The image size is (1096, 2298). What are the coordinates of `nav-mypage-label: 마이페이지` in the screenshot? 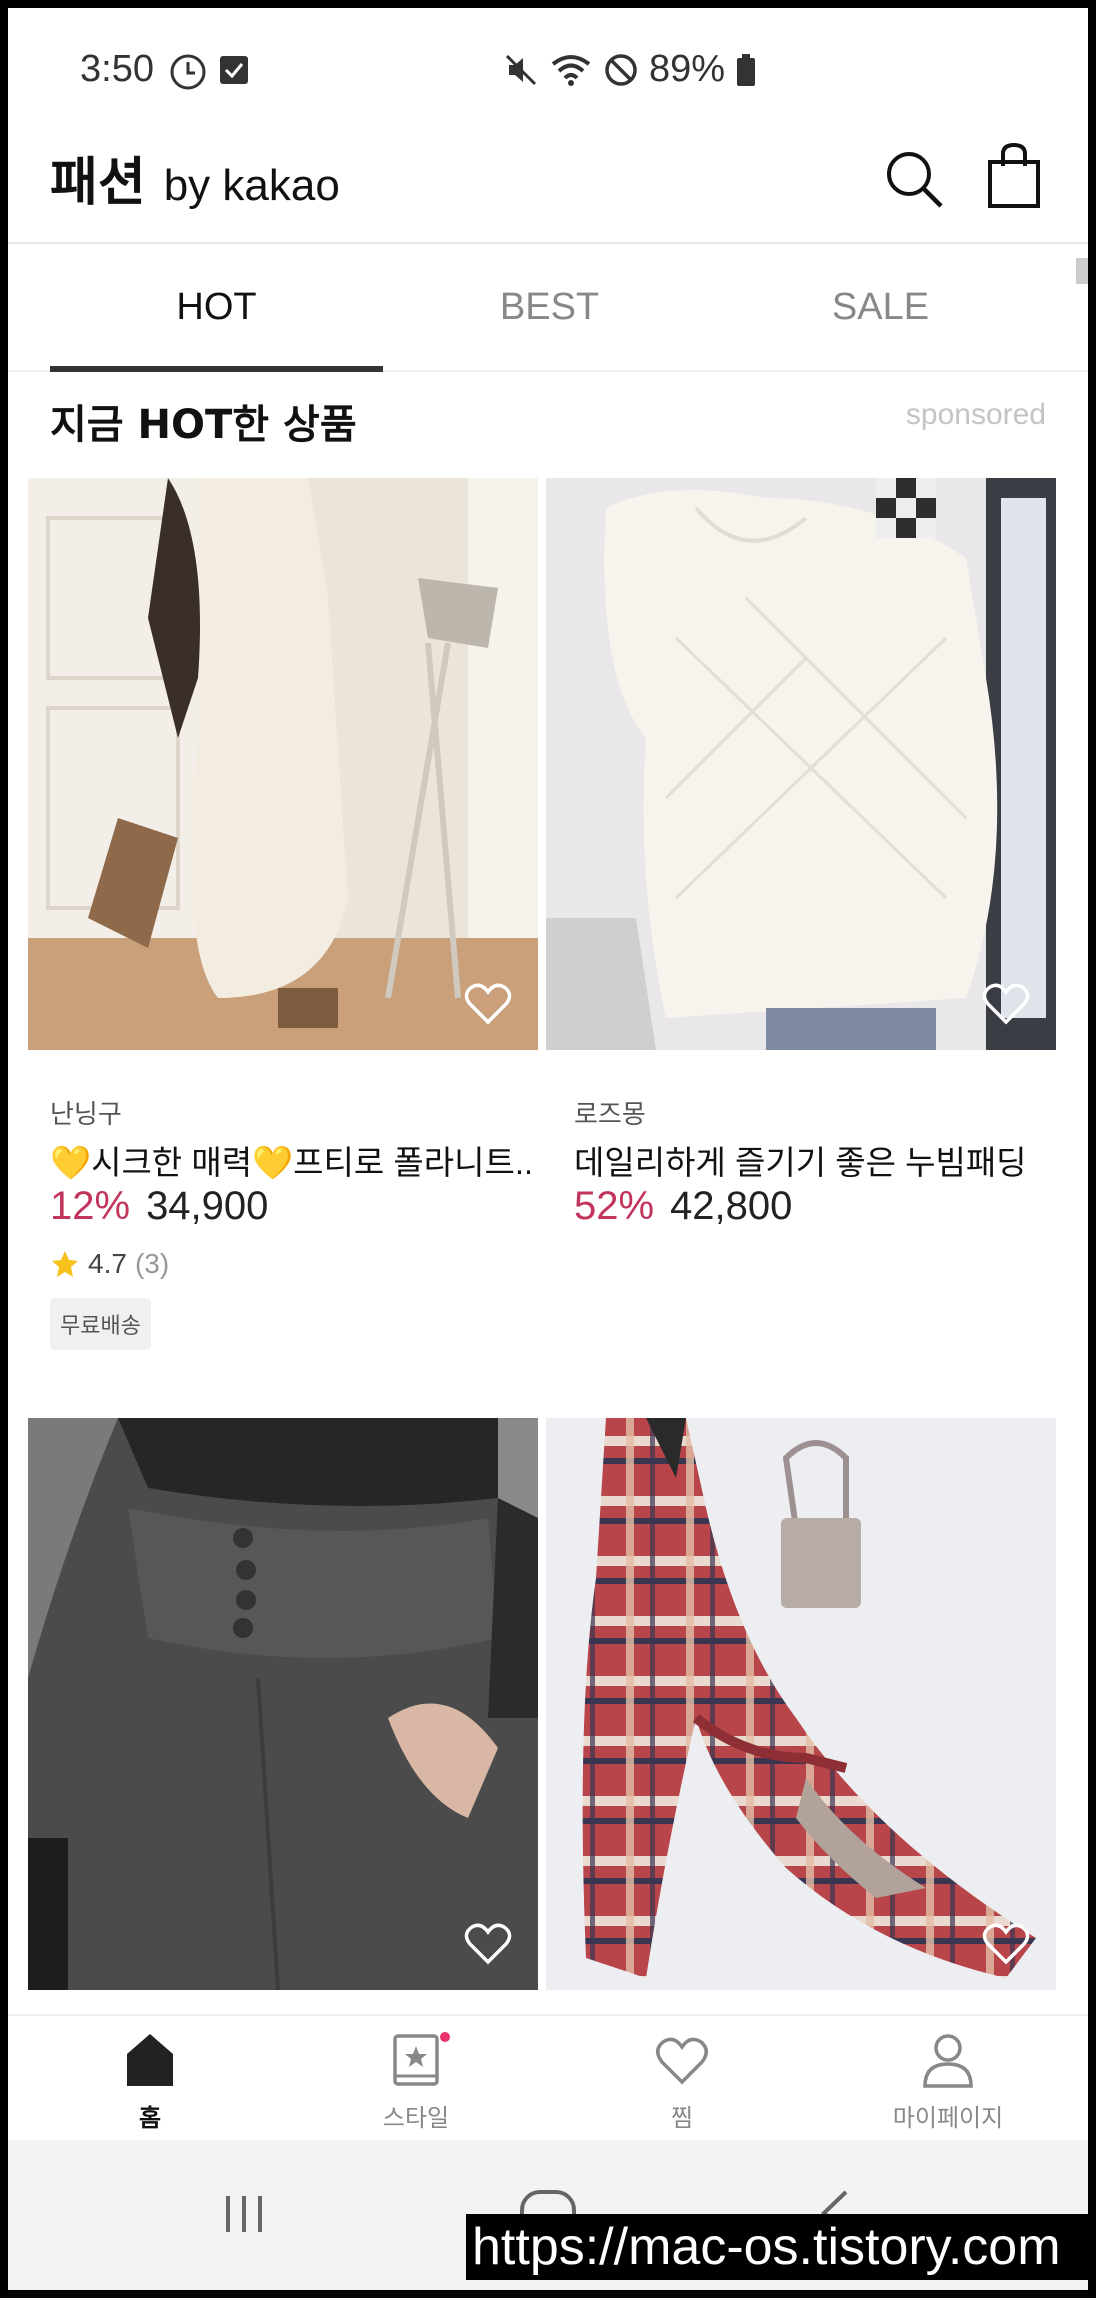 It's located at (948, 2118).